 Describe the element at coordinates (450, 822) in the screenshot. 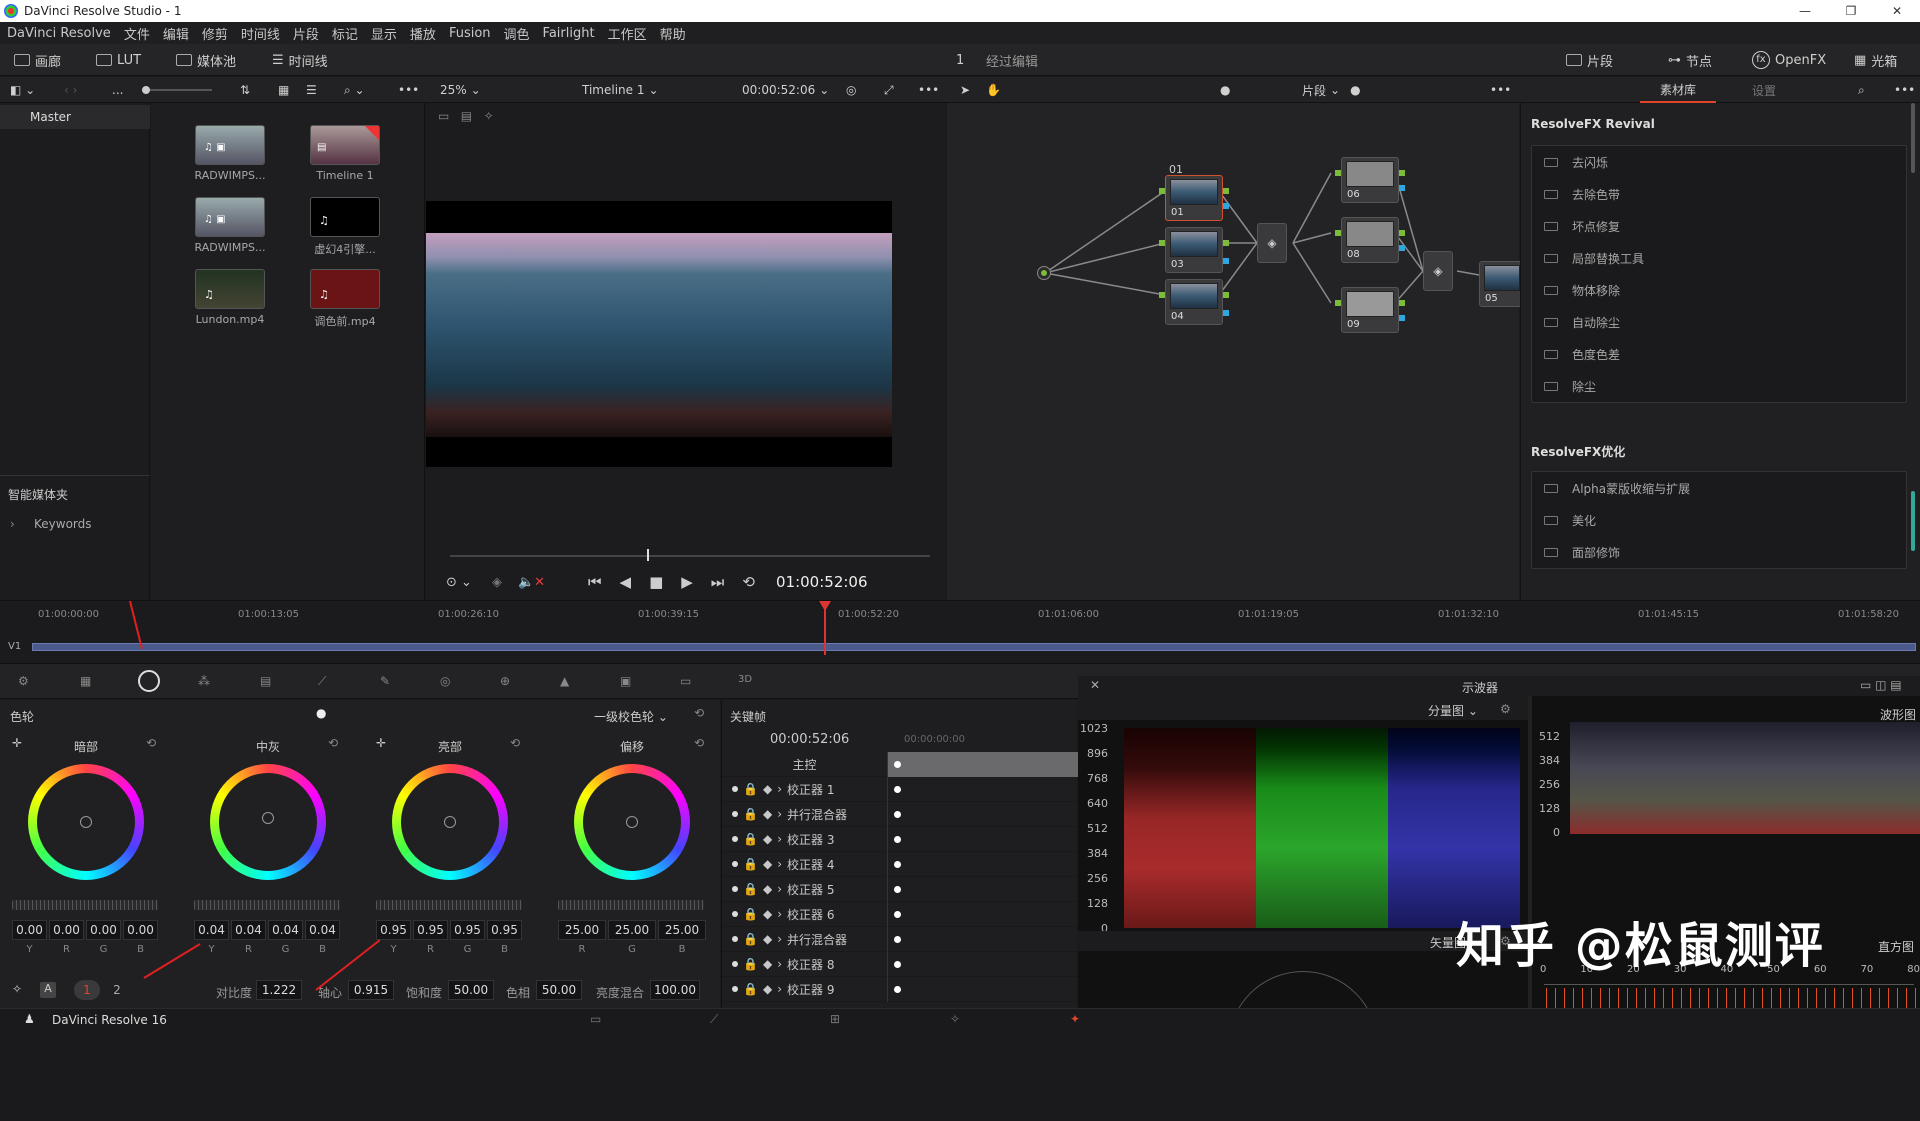

I see `wheel-highlights` at that location.